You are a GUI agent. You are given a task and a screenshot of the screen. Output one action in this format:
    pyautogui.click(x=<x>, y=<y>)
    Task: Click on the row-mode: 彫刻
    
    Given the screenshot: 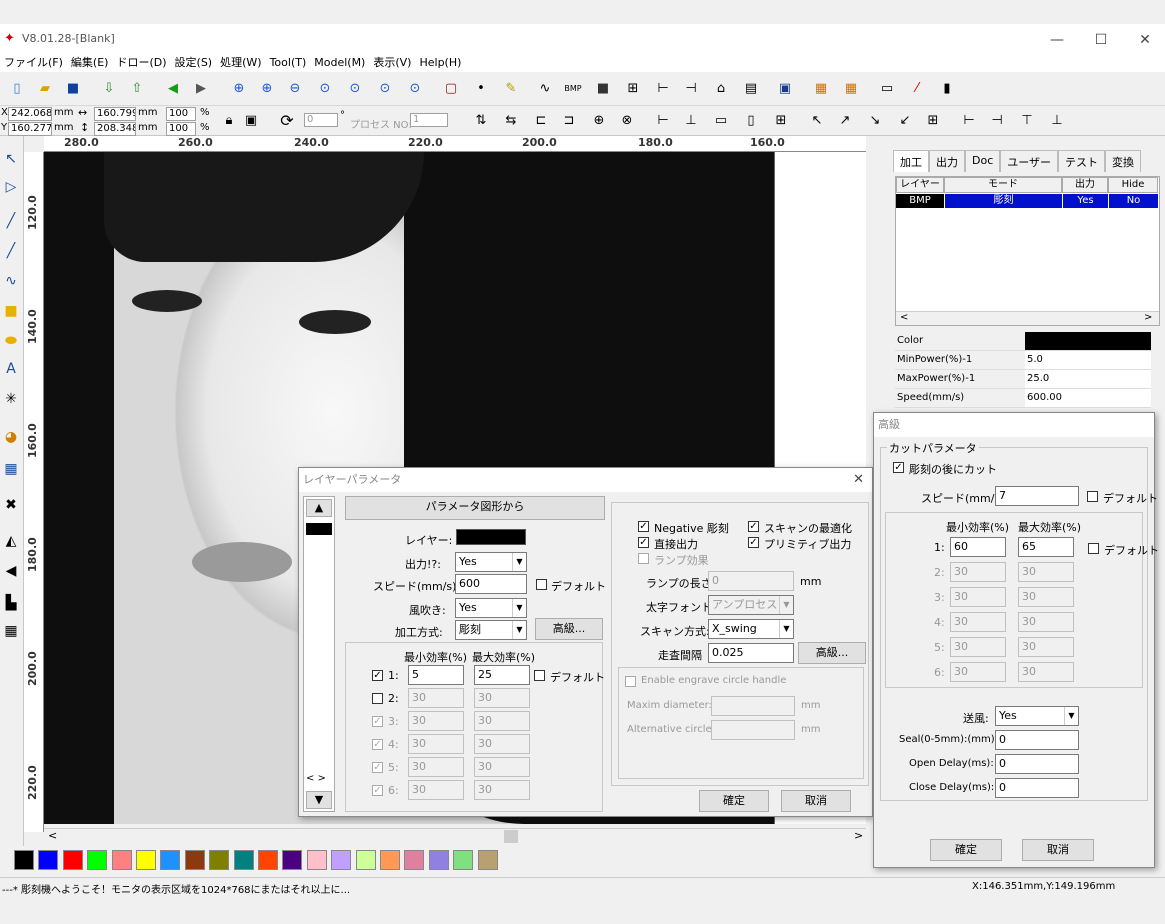 What is the action you would take?
    pyautogui.click(x=1003, y=201)
    